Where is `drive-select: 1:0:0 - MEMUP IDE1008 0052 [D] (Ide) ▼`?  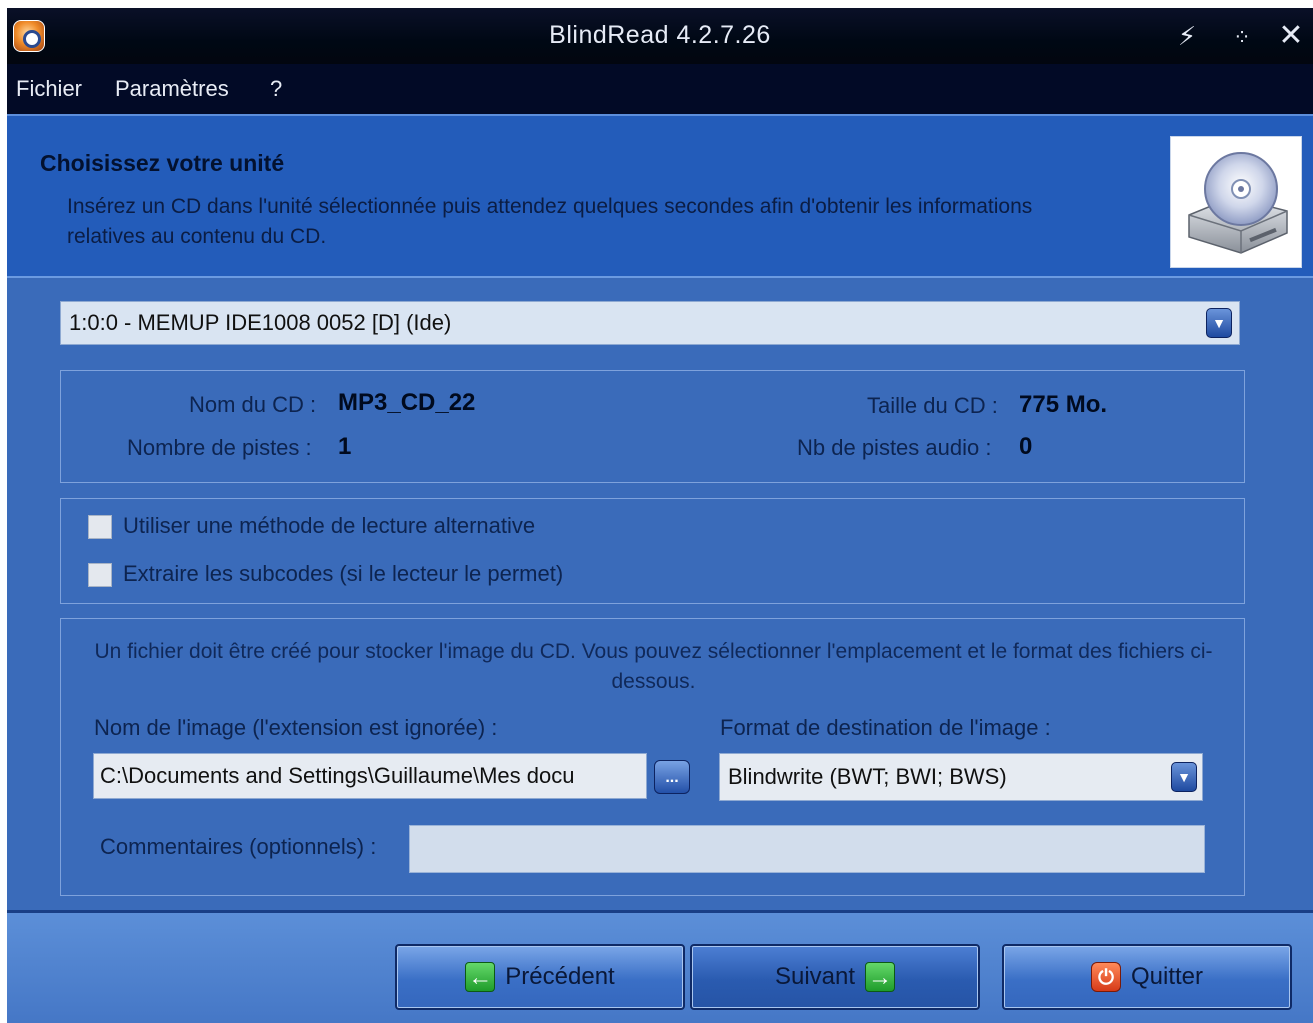
drive-select: 1:0:0 - MEMUP IDE1008 0052 [D] (Ide) ▼ is located at coordinates (650, 323).